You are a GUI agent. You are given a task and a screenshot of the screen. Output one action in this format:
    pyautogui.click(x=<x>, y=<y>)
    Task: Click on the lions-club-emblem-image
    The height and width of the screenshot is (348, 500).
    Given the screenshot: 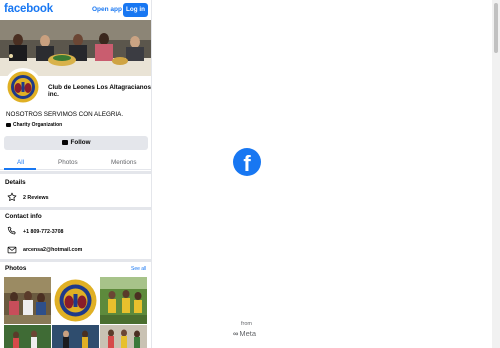 What is the action you would take?
    pyautogui.click(x=75, y=300)
    